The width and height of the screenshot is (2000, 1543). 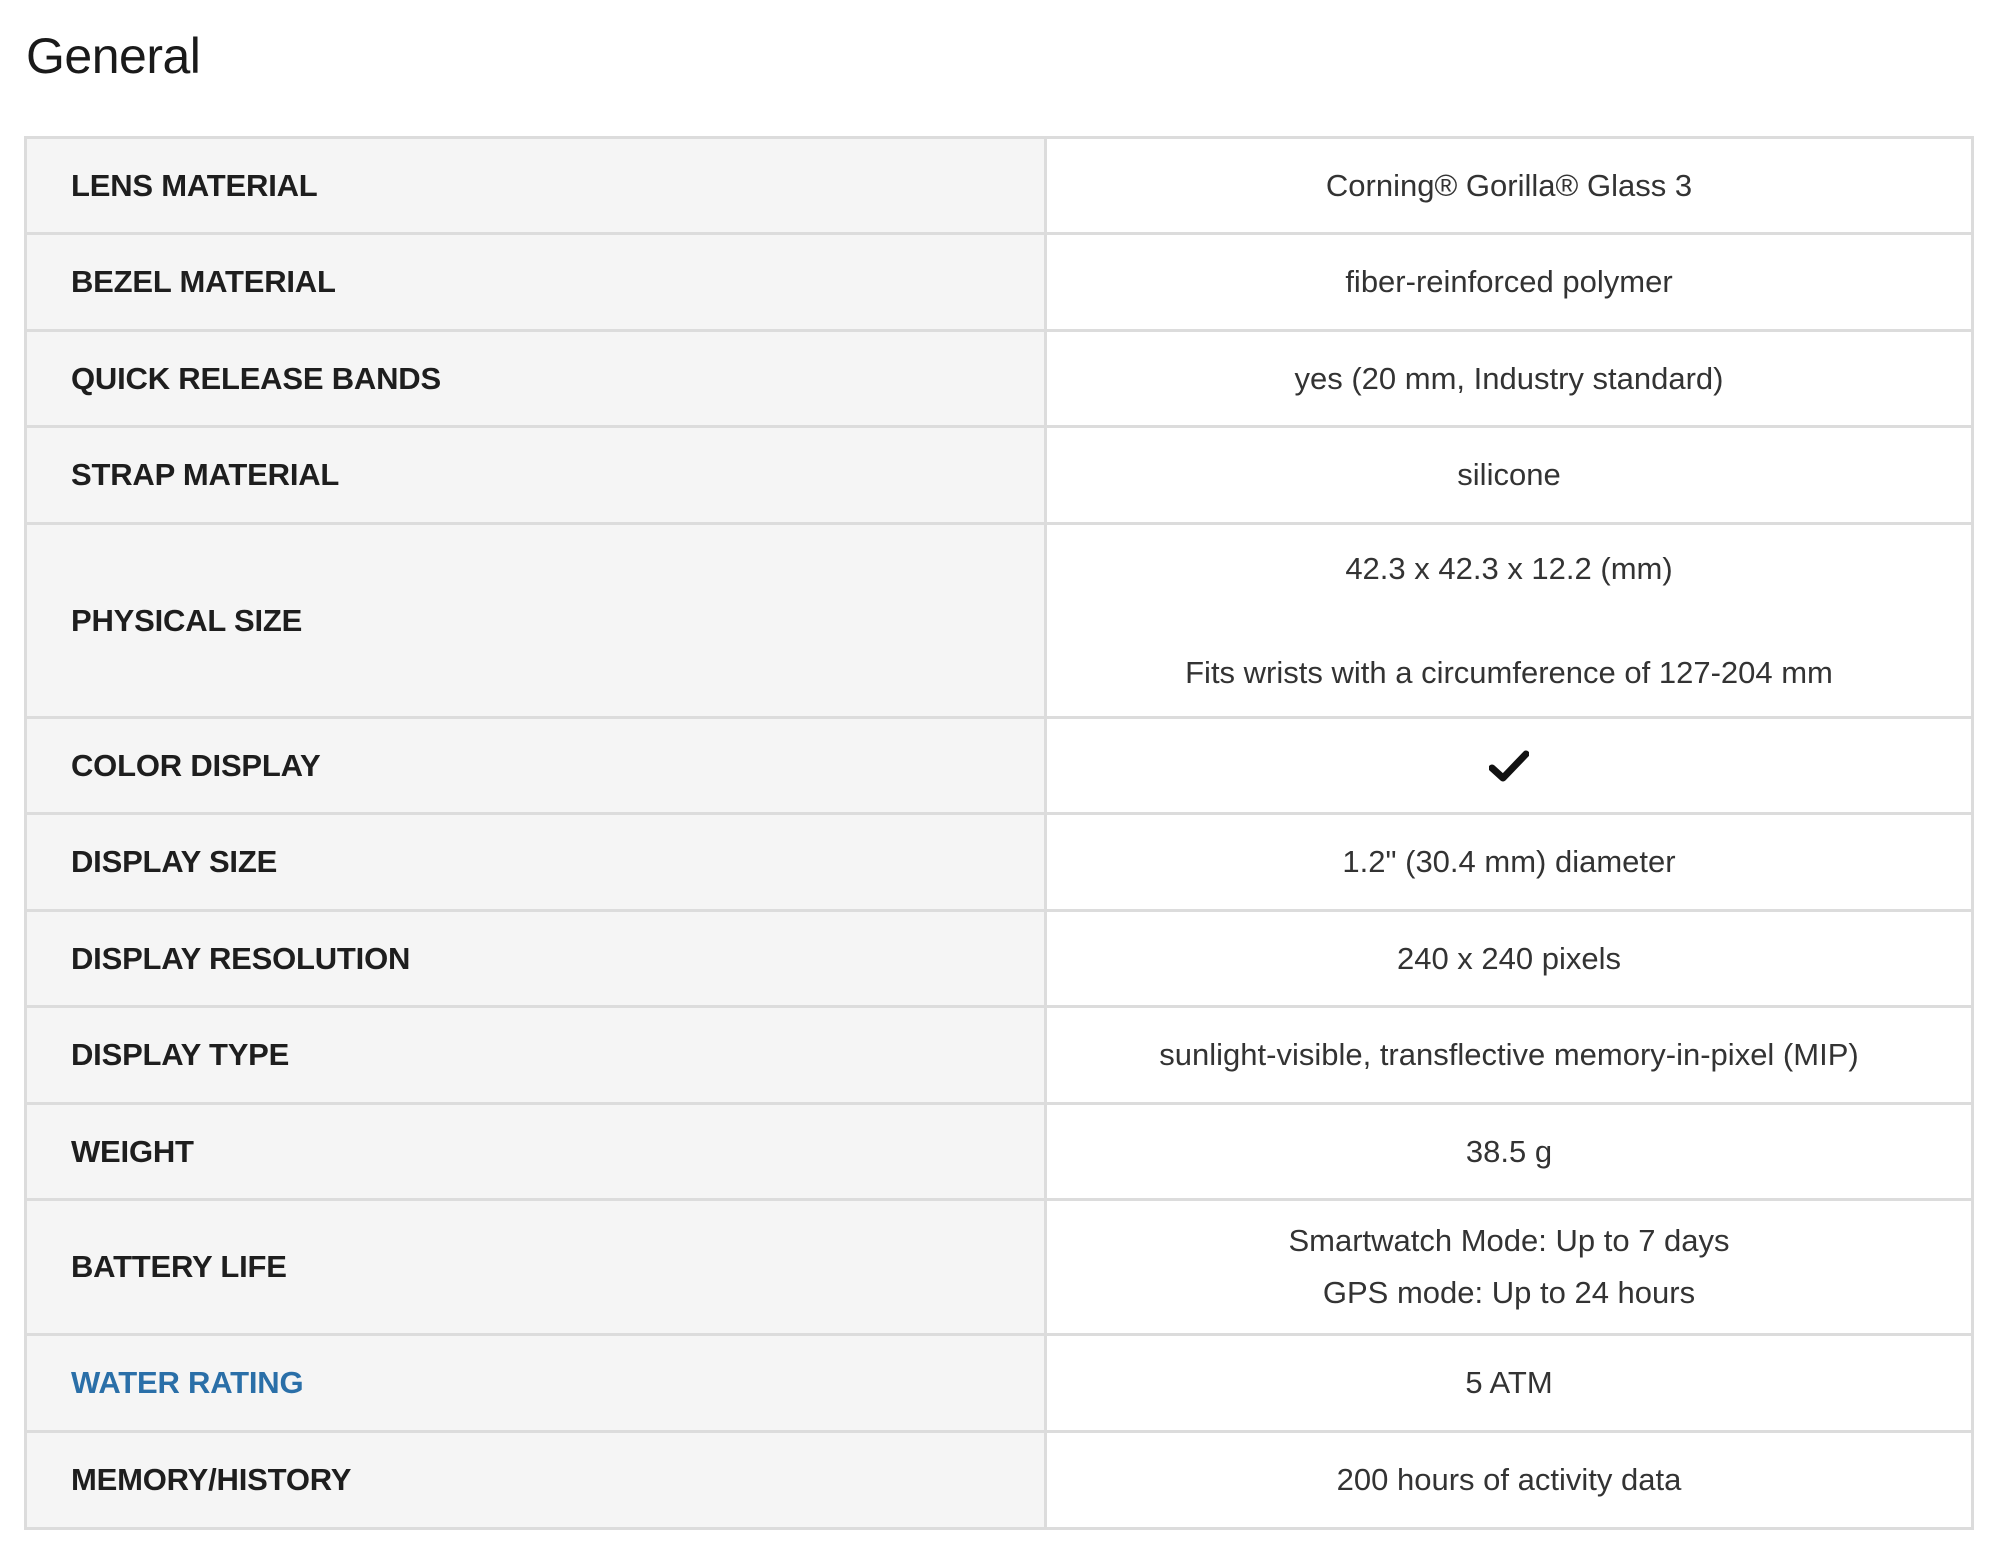 What do you see at coordinates (536, 1055) in the screenshot?
I see `spec-label: DISPLAY TYPE` at bounding box center [536, 1055].